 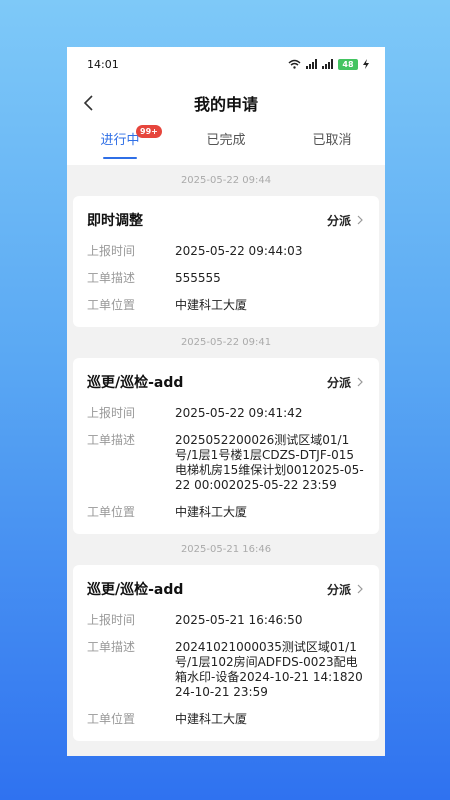 I want to click on status-bar: 14:01 48, so click(x=226, y=64).